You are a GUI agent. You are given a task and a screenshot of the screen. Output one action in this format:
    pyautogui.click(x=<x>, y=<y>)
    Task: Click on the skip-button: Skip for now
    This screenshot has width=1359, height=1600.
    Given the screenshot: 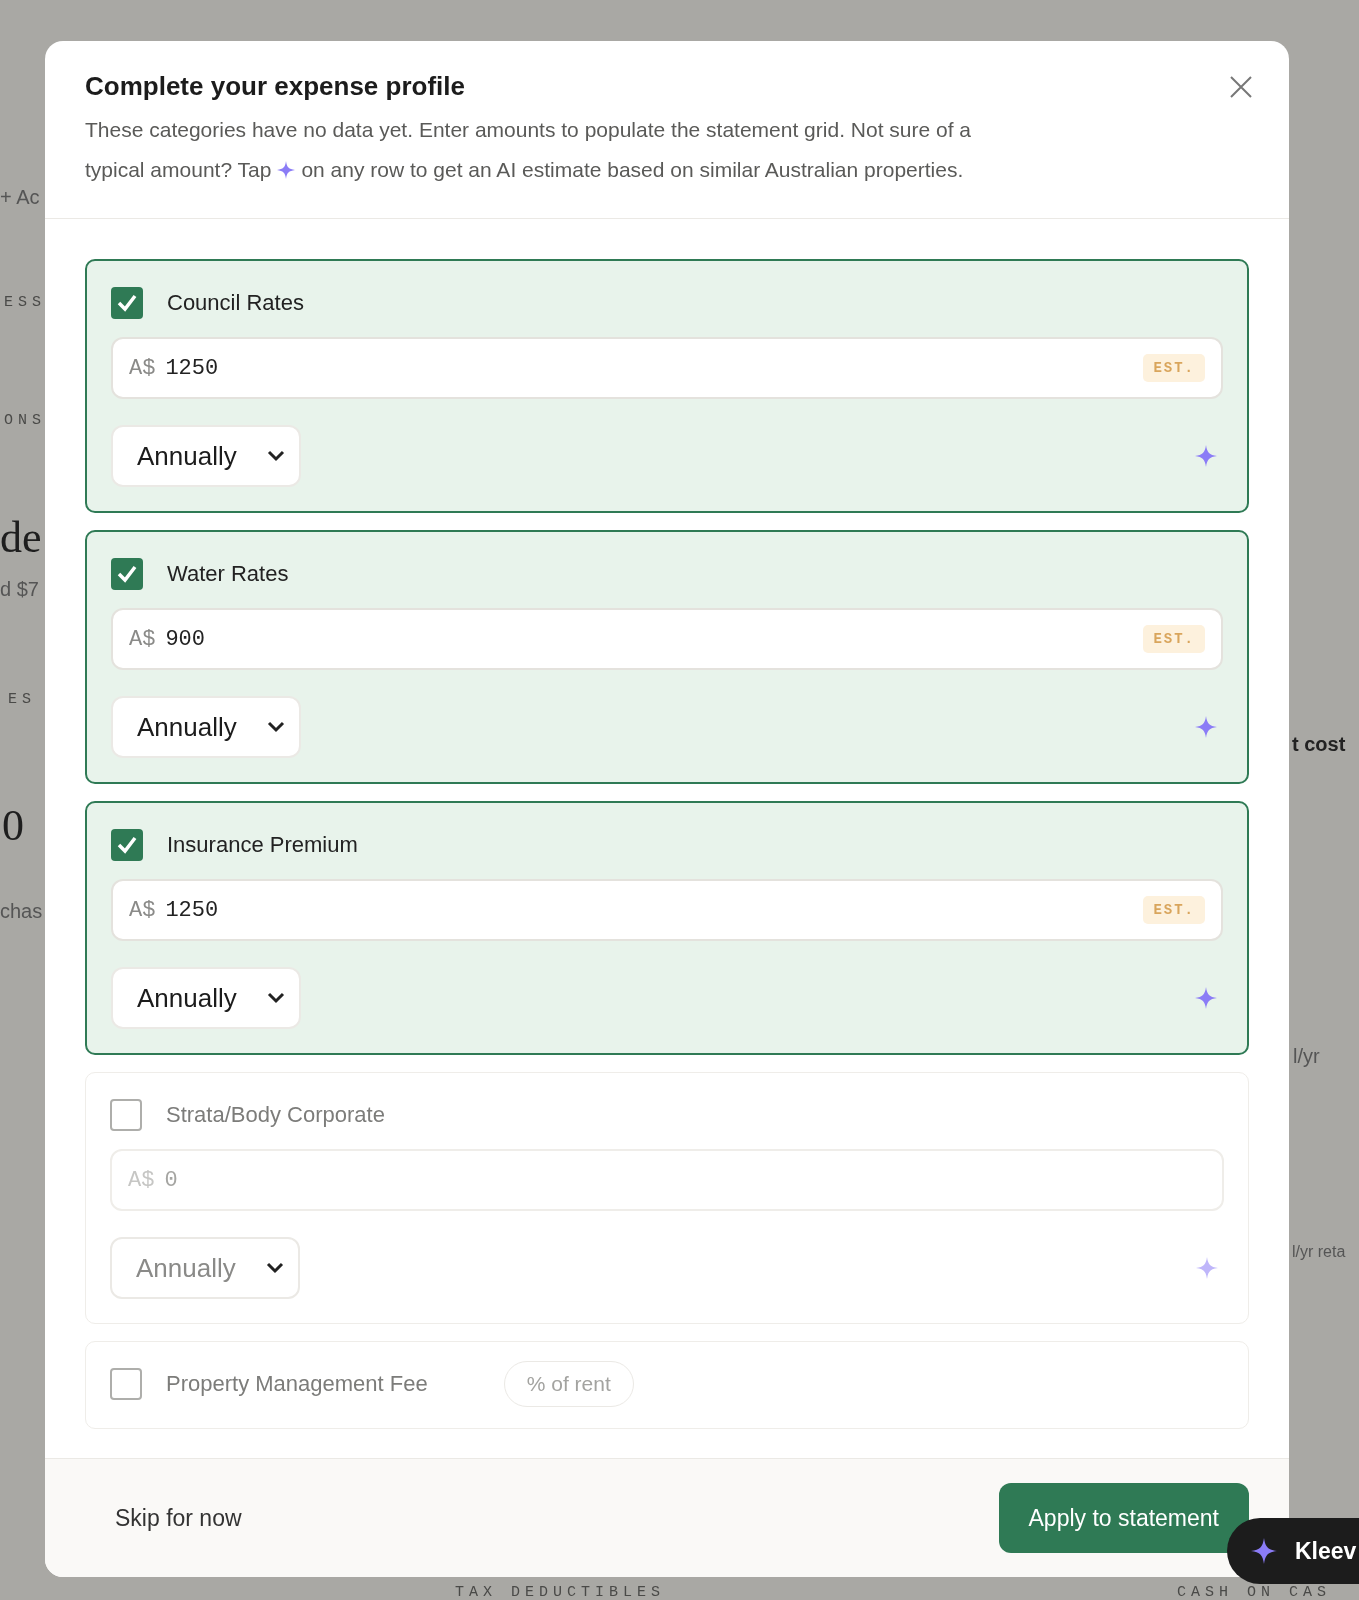 What is the action you would take?
    pyautogui.click(x=178, y=1518)
    